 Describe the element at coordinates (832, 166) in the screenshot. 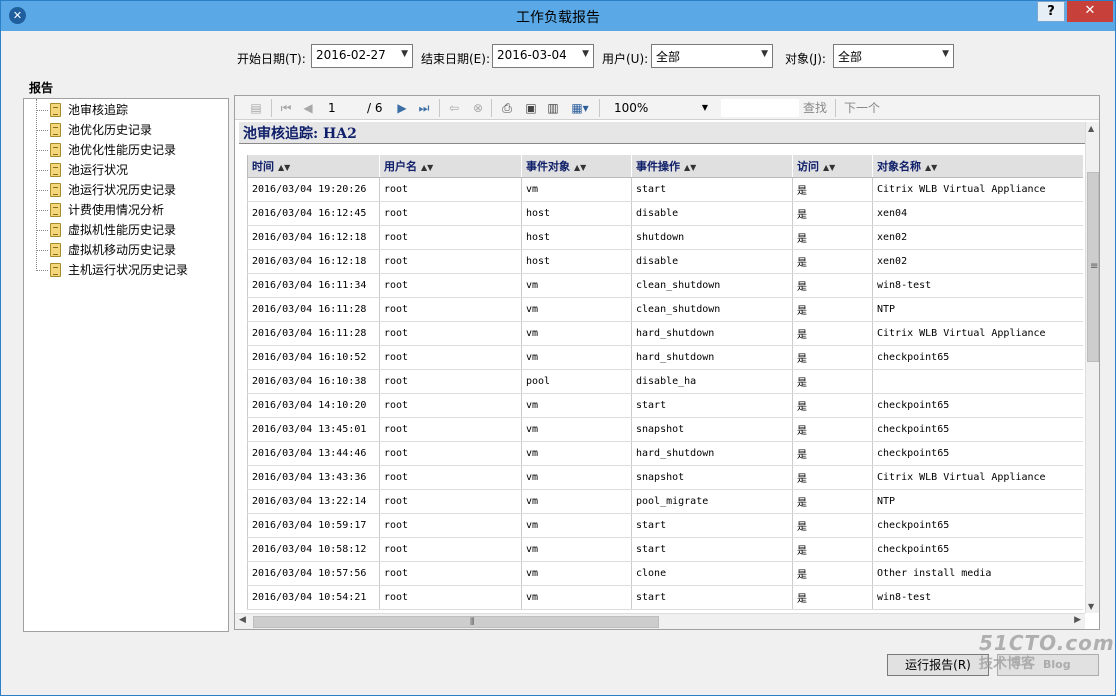

I see `column-header-access: 访问 ▲▼` at that location.